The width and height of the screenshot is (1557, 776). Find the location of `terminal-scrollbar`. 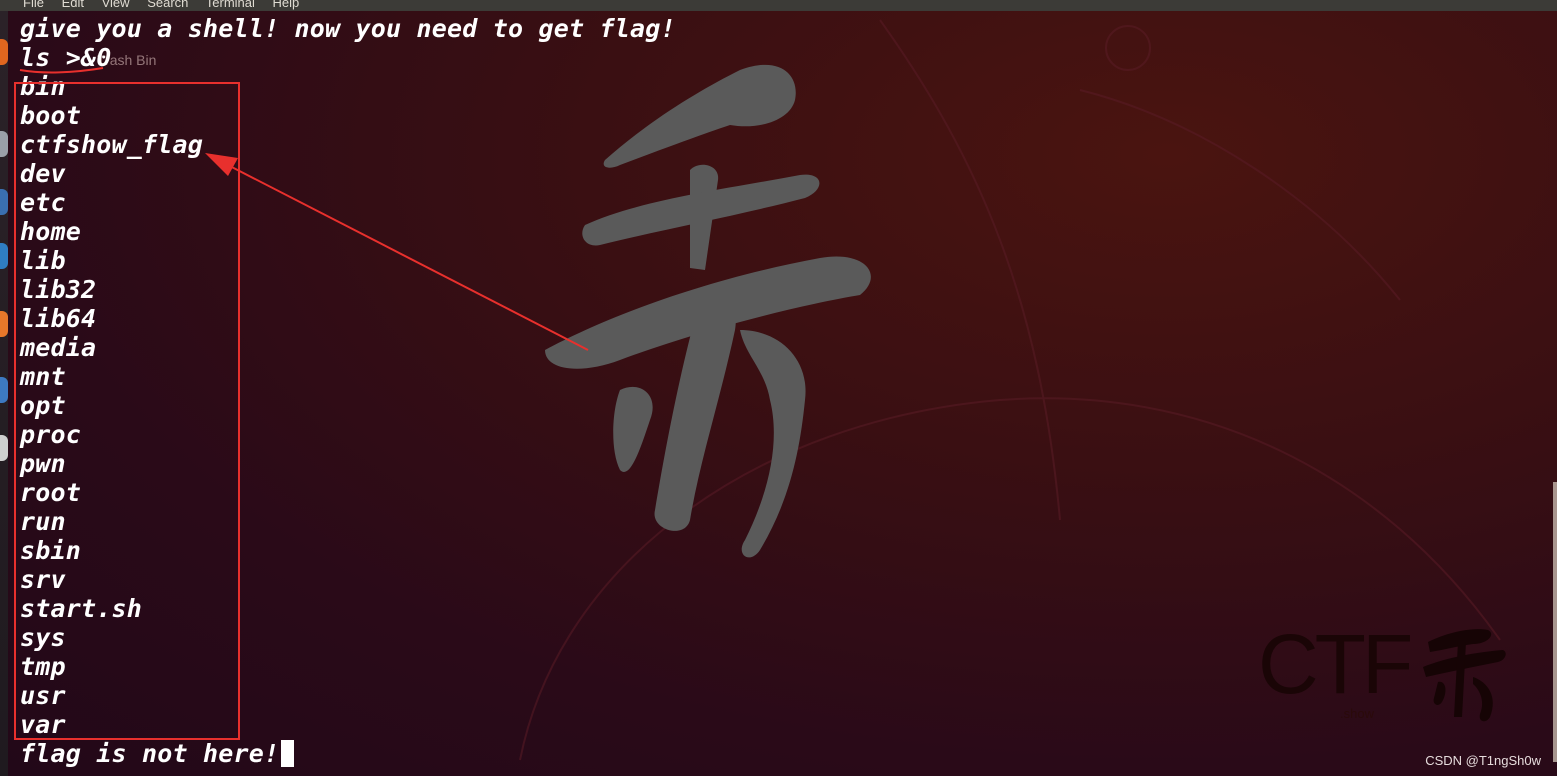

terminal-scrollbar is located at coordinates (1555, 622).